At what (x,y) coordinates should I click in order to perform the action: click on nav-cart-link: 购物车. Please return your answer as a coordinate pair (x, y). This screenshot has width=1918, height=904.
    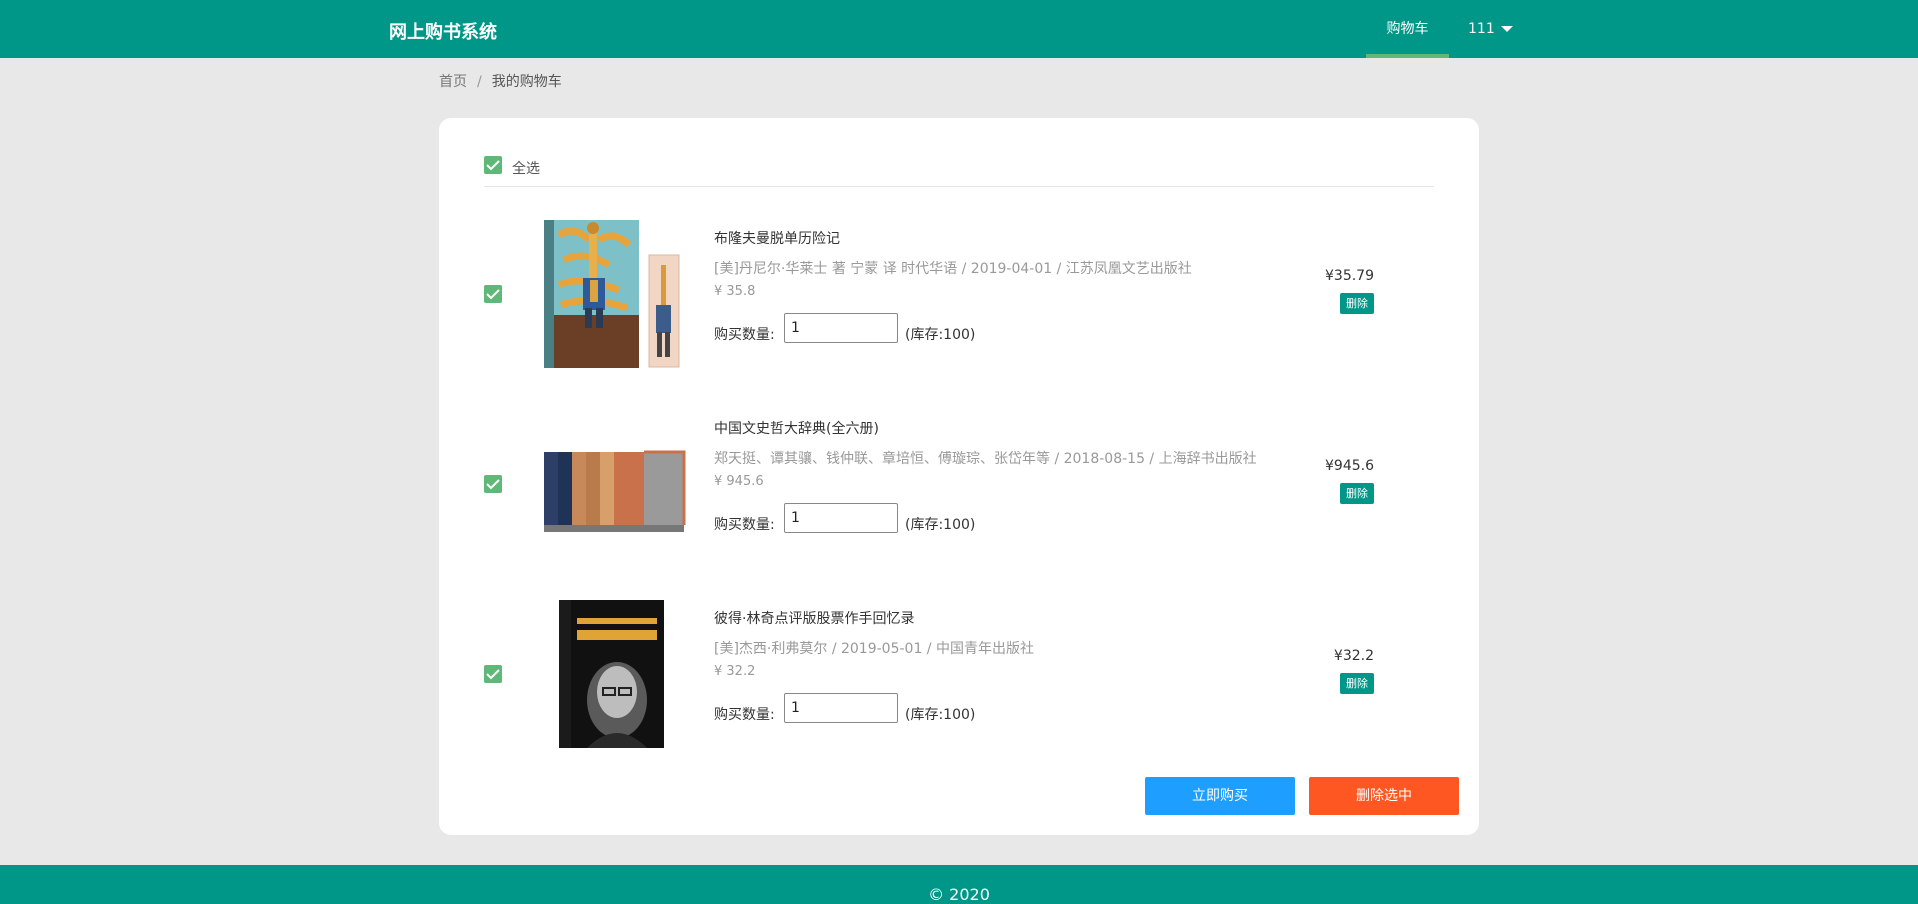
    Looking at the image, I should click on (1407, 29).